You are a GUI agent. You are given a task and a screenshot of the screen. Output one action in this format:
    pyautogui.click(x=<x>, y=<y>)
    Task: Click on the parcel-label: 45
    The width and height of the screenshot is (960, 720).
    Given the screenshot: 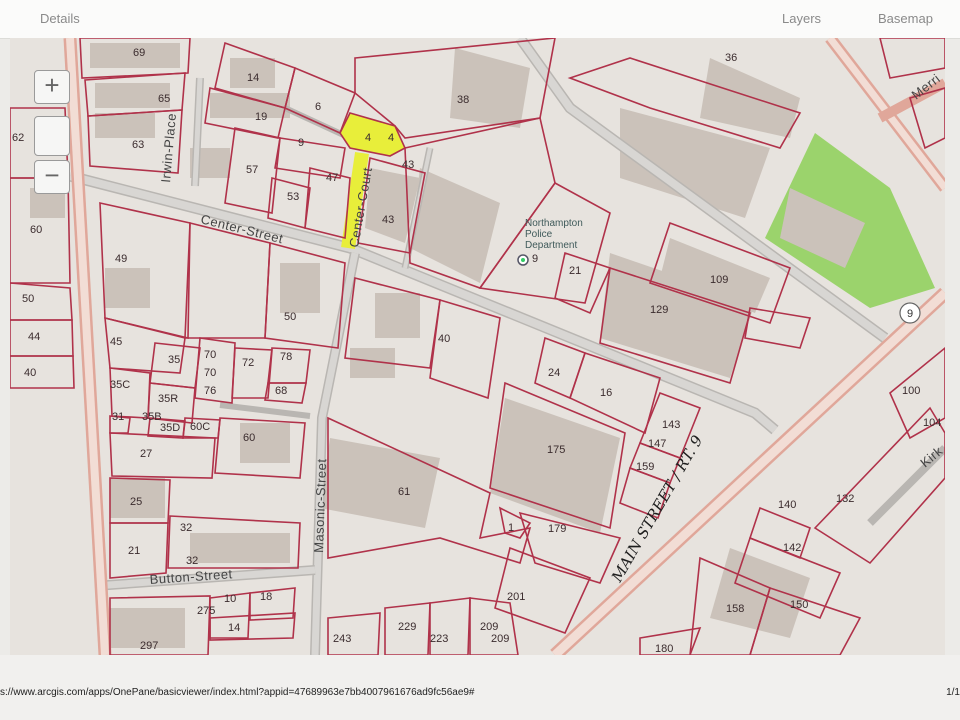 What is the action you would take?
    pyautogui.click(x=116, y=342)
    